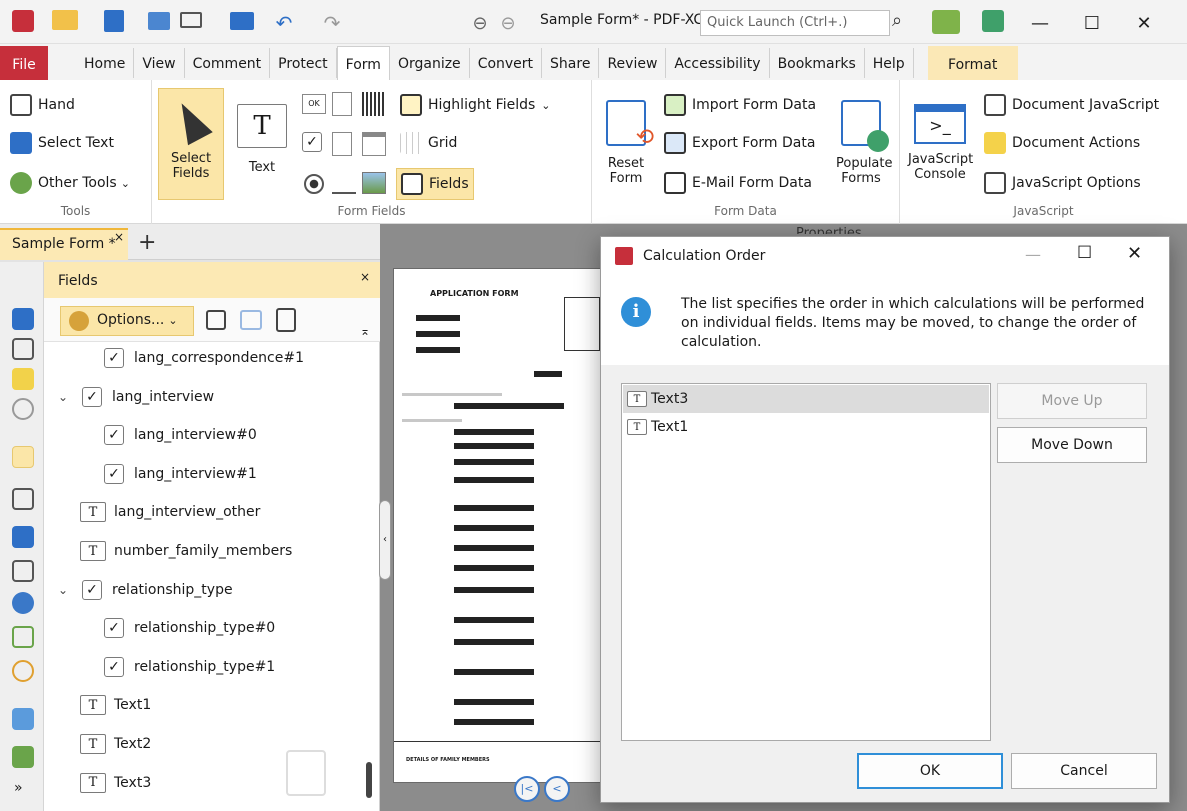 The width and height of the screenshot is (1187, 811). Describe the element at coordinates (972, 63) in the screenshot. I see `menu-format: Format` at that location.